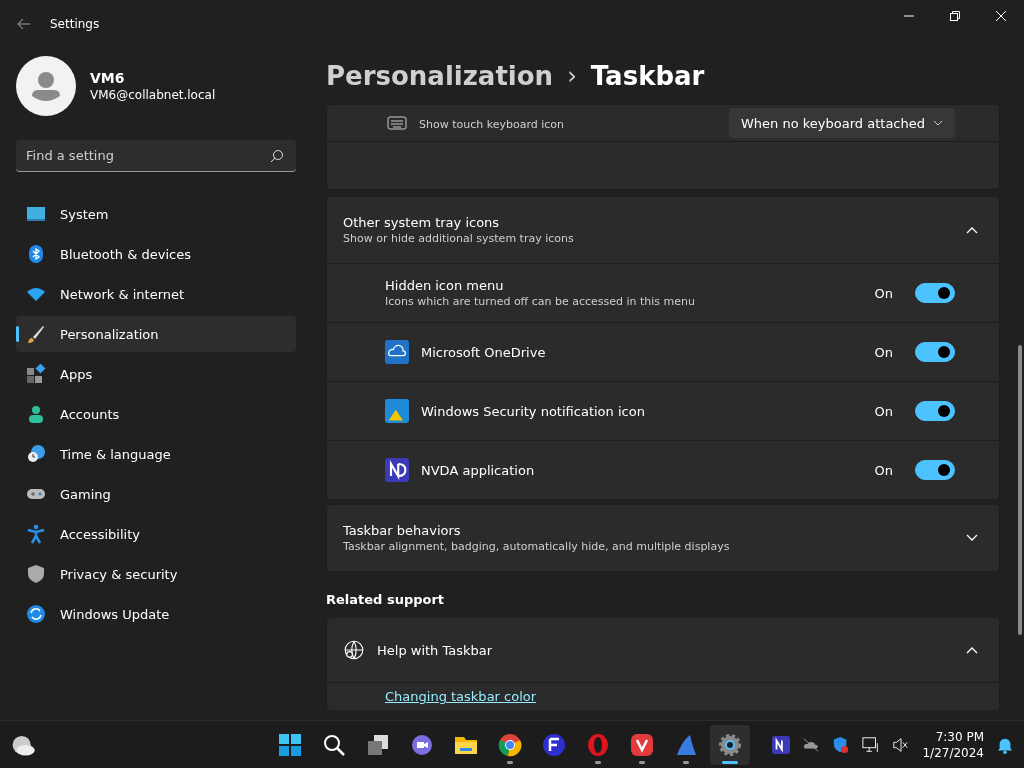 The height and width of the screenshot is (768, 1024). What do you see at coordinates (537, 546) in the screenshot?
I see `section-description: Taskbar alignment, badging, automatically hide, and multiple displays` at bounding box center [537, 546].